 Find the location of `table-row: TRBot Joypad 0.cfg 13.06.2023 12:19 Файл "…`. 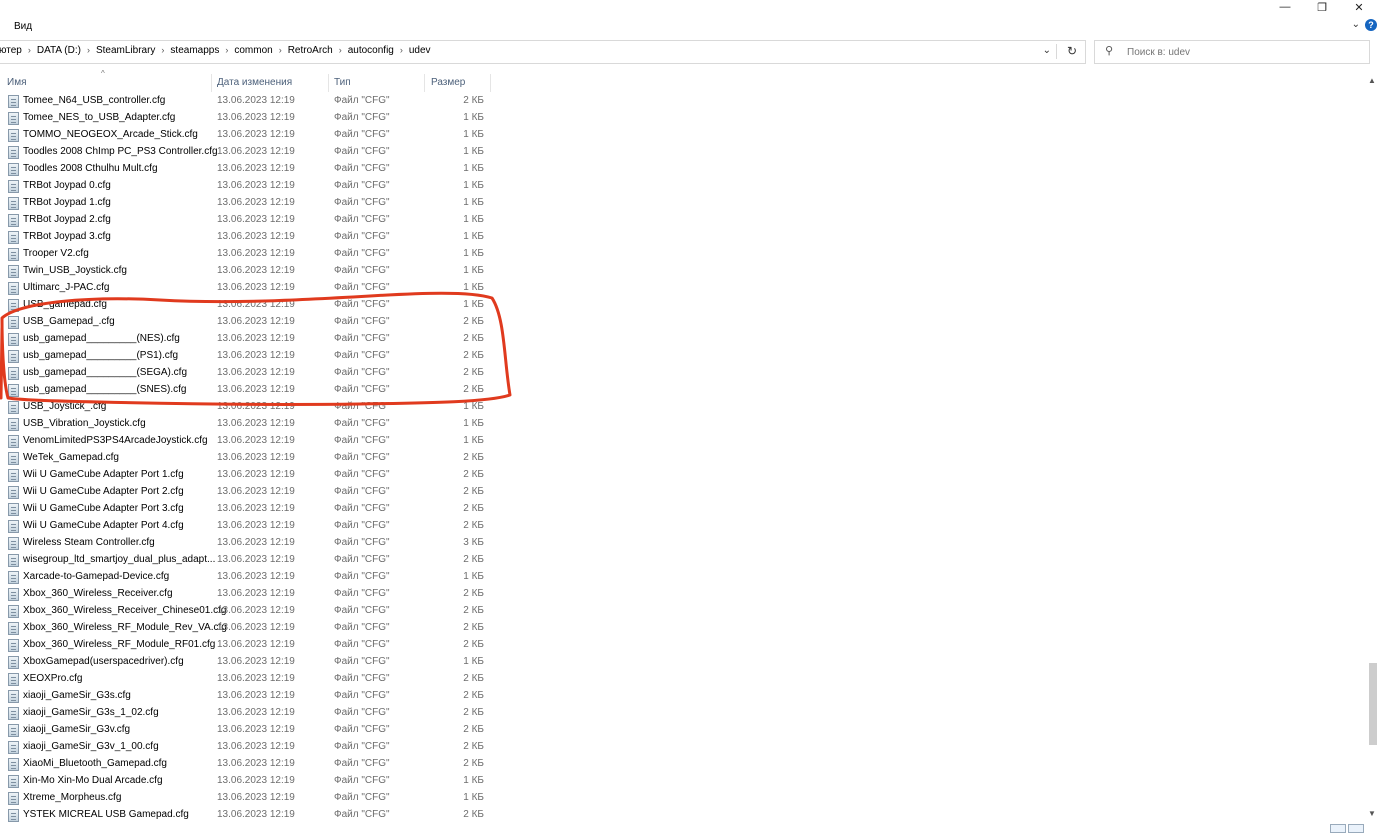

table-row: TRBot Joypad 0.cfg 13.06.2023 12:19 Файл "… is located at coordinates (250, 186).